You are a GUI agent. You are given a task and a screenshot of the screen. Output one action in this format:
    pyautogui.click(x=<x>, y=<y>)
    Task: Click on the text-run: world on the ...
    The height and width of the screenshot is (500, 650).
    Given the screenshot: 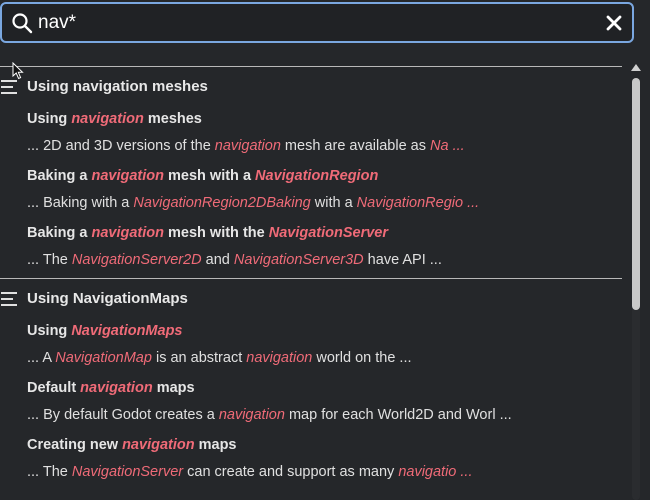 What is the action you would take?
    pyautogui.click(x=362, y=358)
    